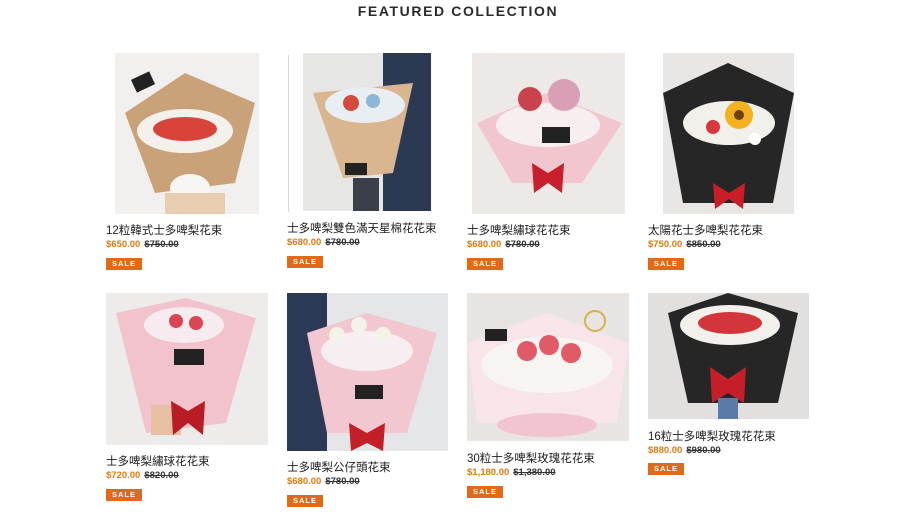 The width and height of the screenshot is (920, 520). What do you see at coordinates (684, 245) in the screenshot?
I see `product-prices: $750.00 $850.00` at bounding box center [684, 245].